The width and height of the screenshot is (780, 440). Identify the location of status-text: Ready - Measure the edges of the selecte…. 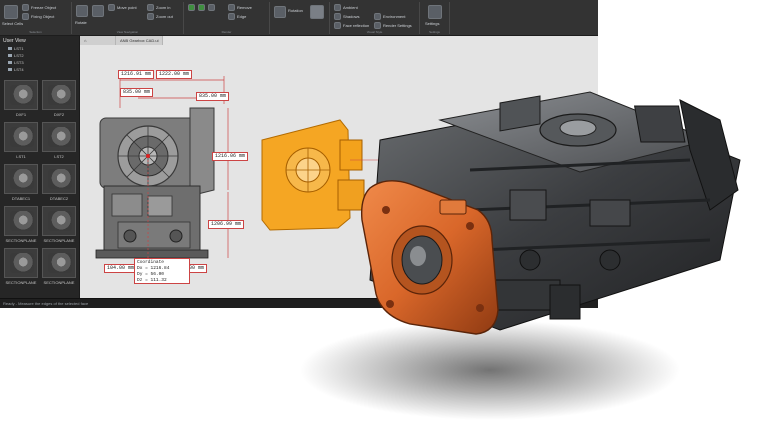
(46, 303).